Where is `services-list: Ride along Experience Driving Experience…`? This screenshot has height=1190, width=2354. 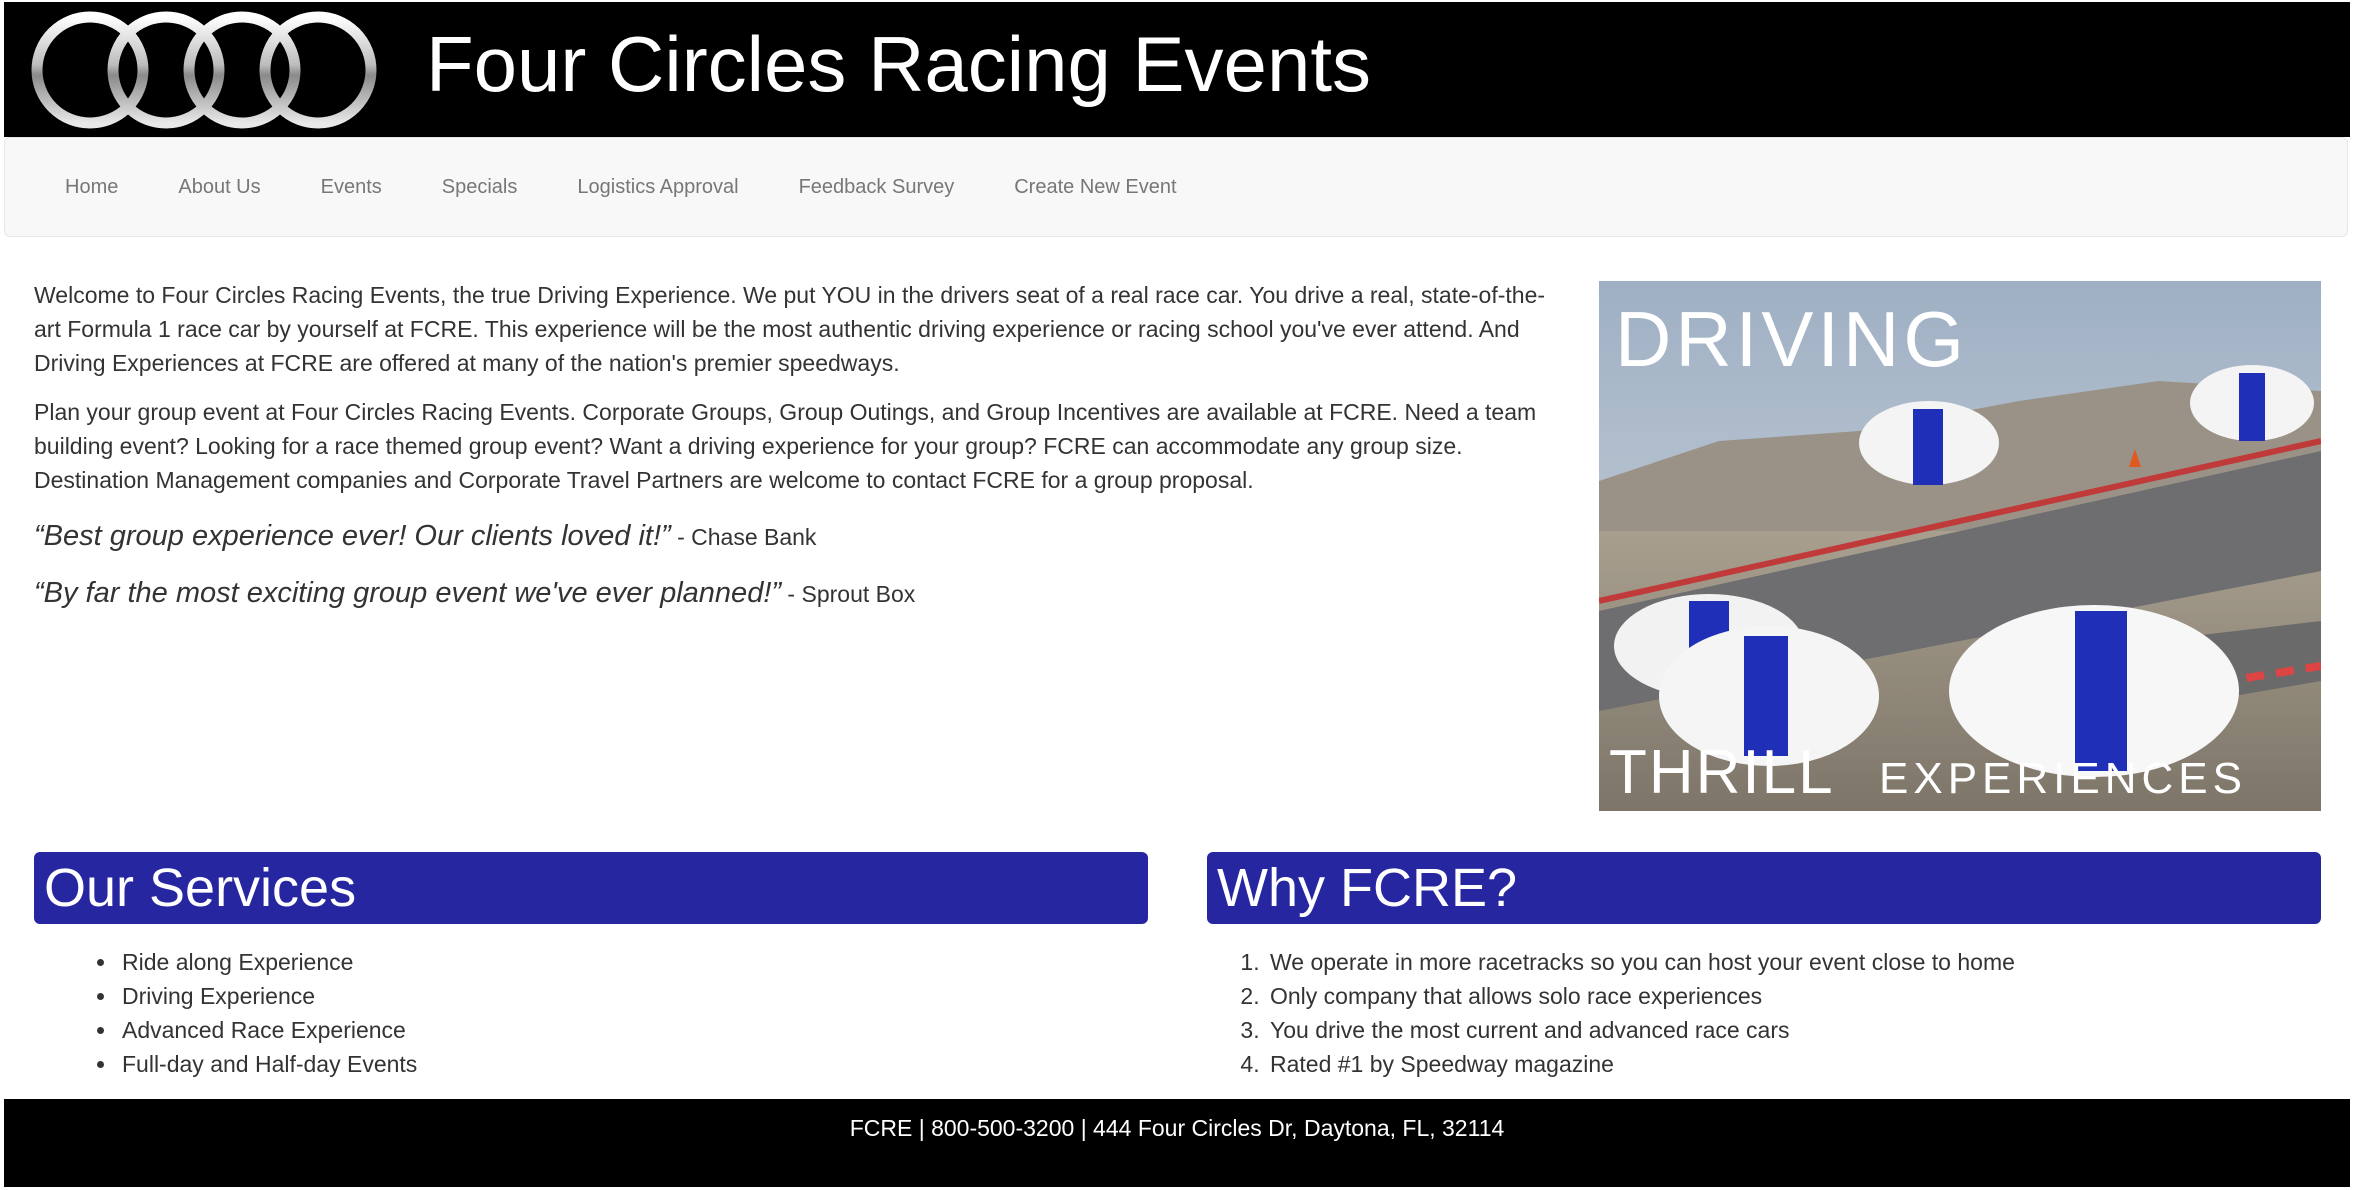 services-list: Ride along Experience Driving Experience… is located at coordinates (252, 1013).